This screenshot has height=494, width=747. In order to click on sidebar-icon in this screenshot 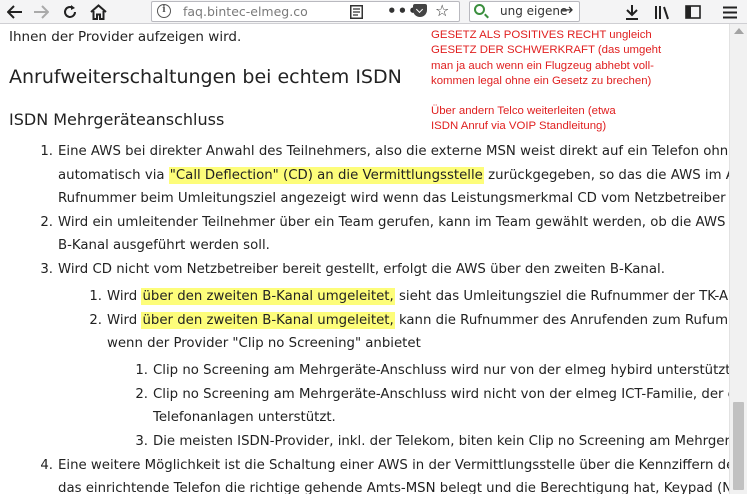, I will do `click(693, 12)`.